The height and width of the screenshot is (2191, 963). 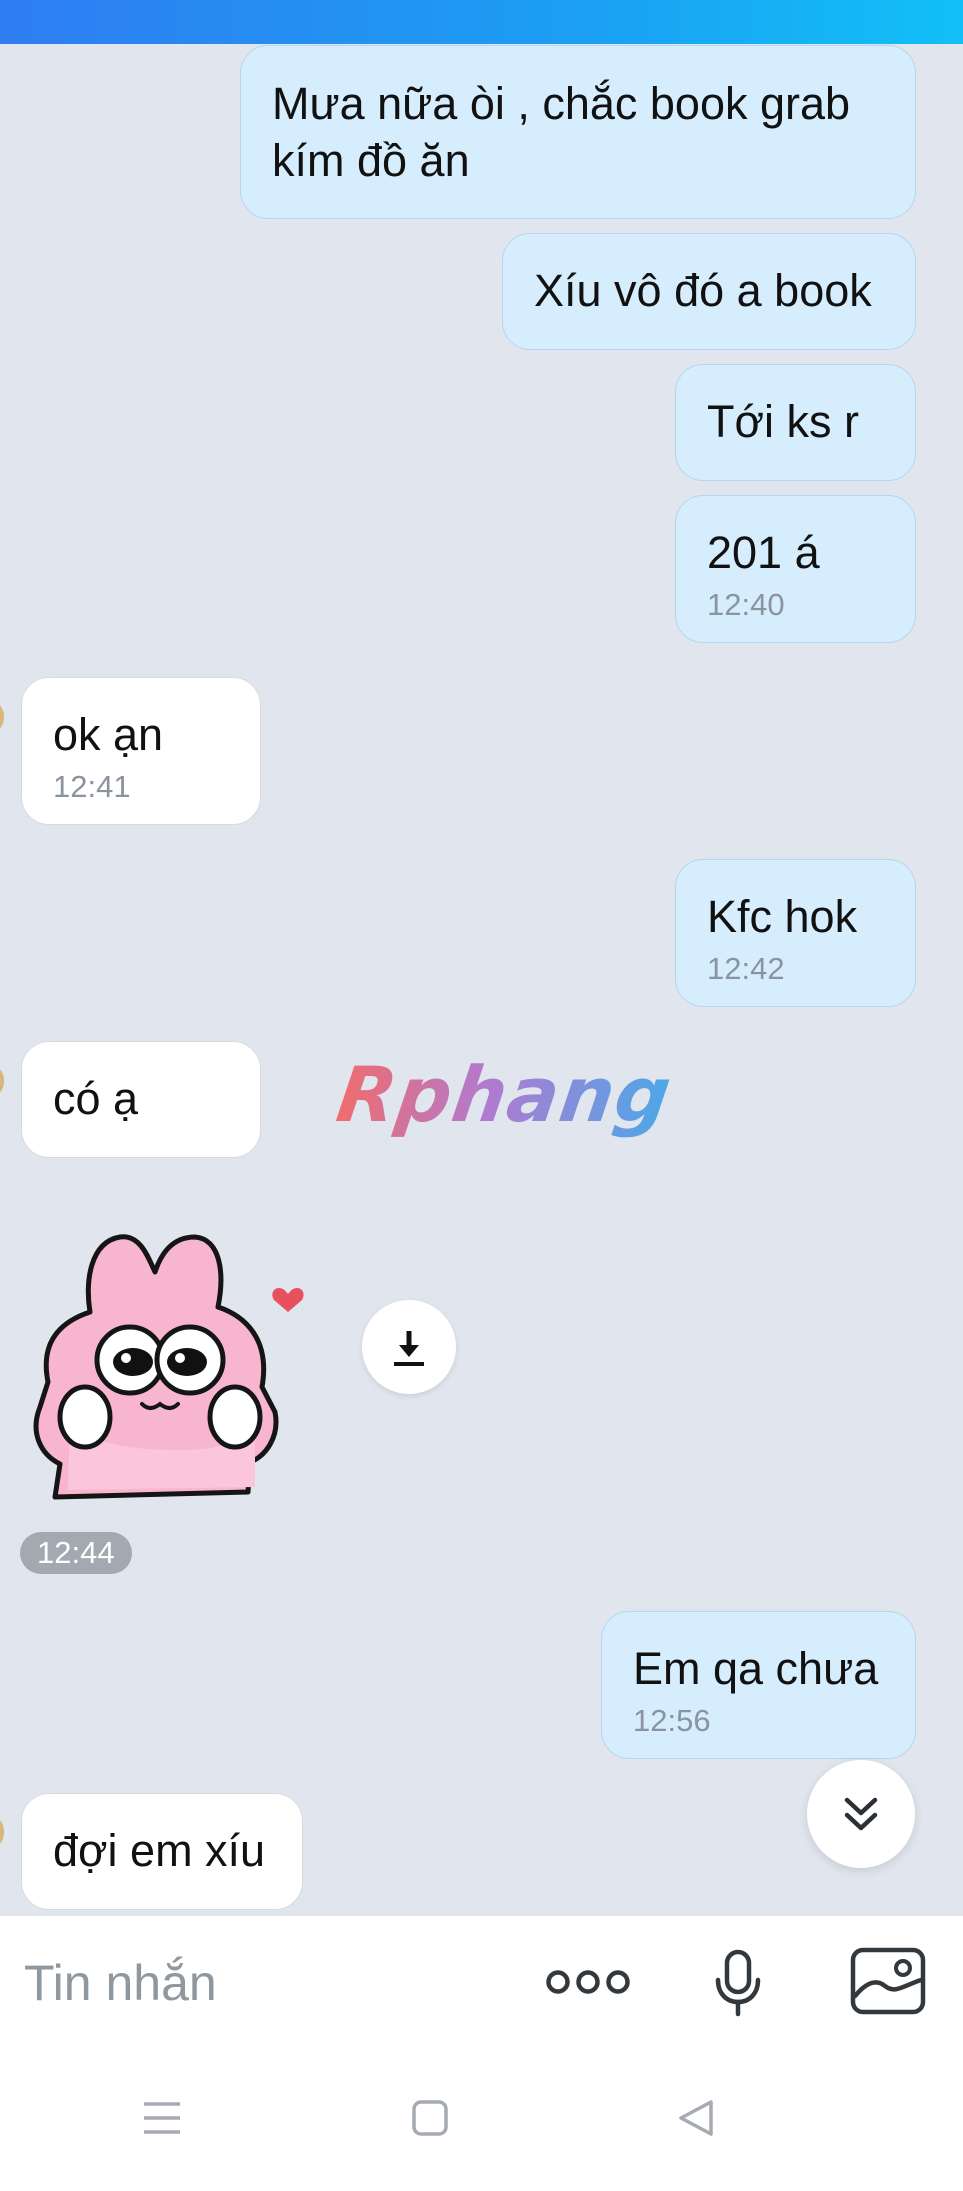 I want to click on image-button, so click(x=888, y=1981).